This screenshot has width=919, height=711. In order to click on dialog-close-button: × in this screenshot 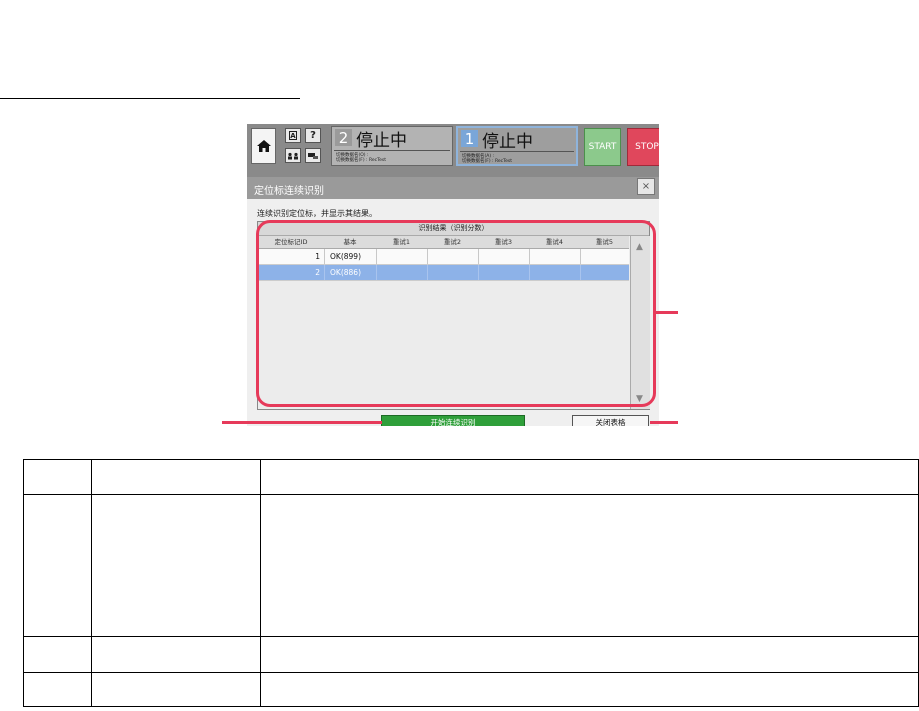, I will do `click(646, 186)`.